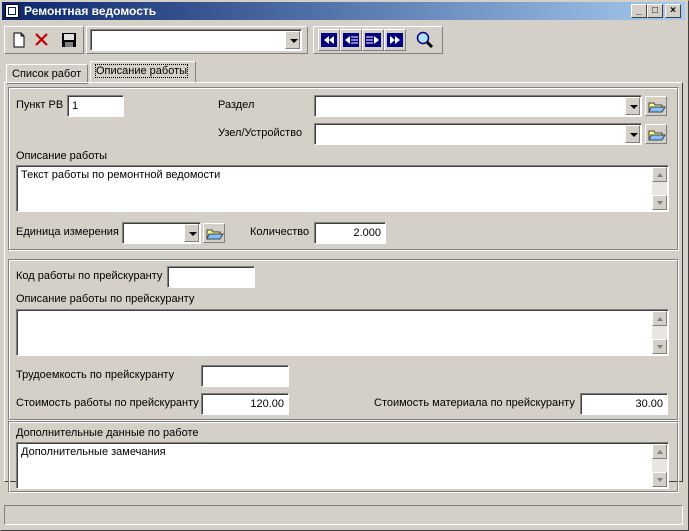 Image resolution: width=689 pixels, height=531 pixels. What do you see at coordinates (161, 233) in the screenshot?
I see `unit-combo` at bounding box center [161, 233].